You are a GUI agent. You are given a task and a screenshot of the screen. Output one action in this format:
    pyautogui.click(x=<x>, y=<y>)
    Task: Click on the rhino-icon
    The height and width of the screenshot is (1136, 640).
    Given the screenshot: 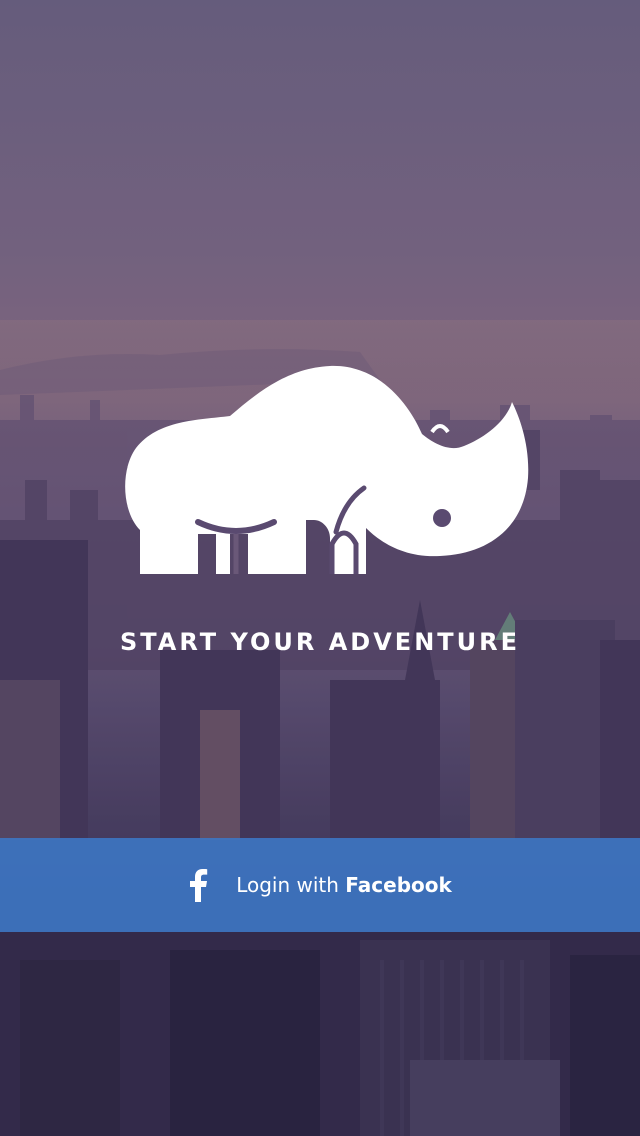 What is the action you would take?
    pyautogui.click(x=327, y=469)
    